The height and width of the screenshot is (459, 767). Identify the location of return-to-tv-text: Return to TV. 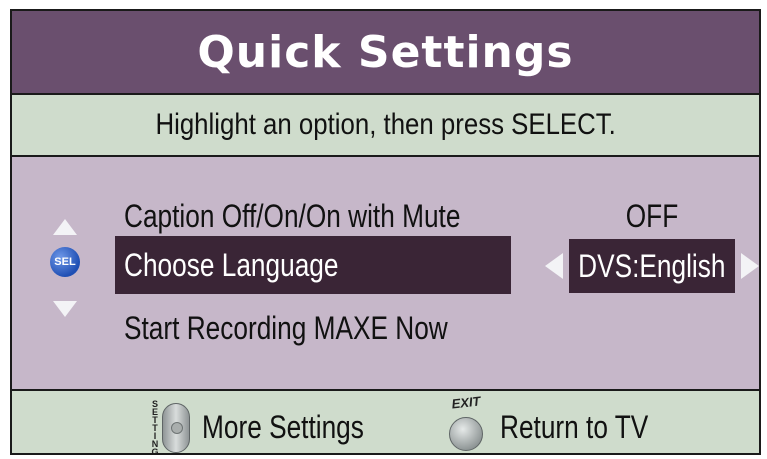
(574, 426).